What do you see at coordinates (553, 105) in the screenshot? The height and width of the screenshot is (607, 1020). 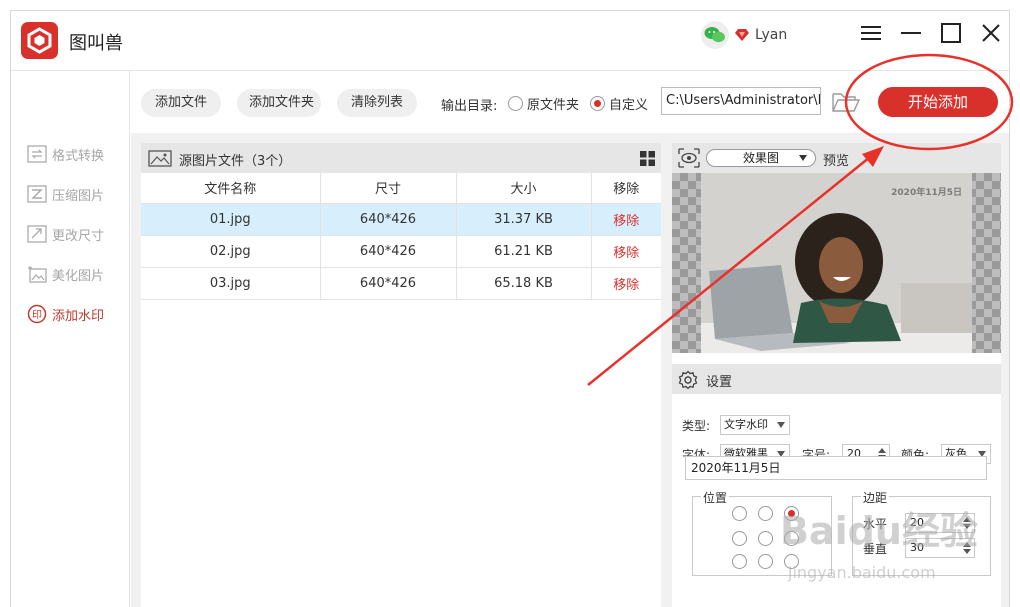 I see `radio-label: 原文件夹` at bounding box center [553, 105].